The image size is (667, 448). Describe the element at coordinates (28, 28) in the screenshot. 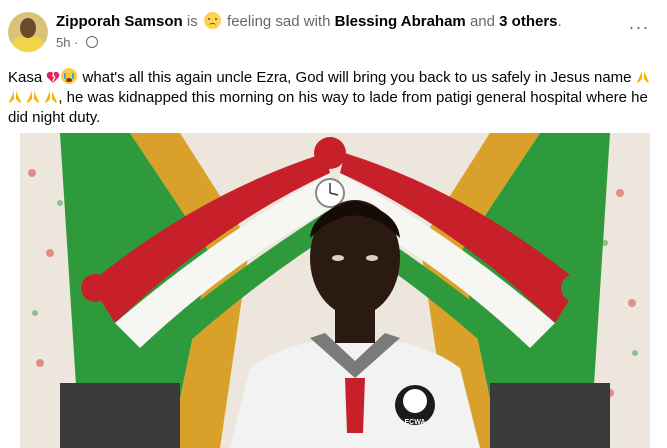

I see `avatar-face` at that location.